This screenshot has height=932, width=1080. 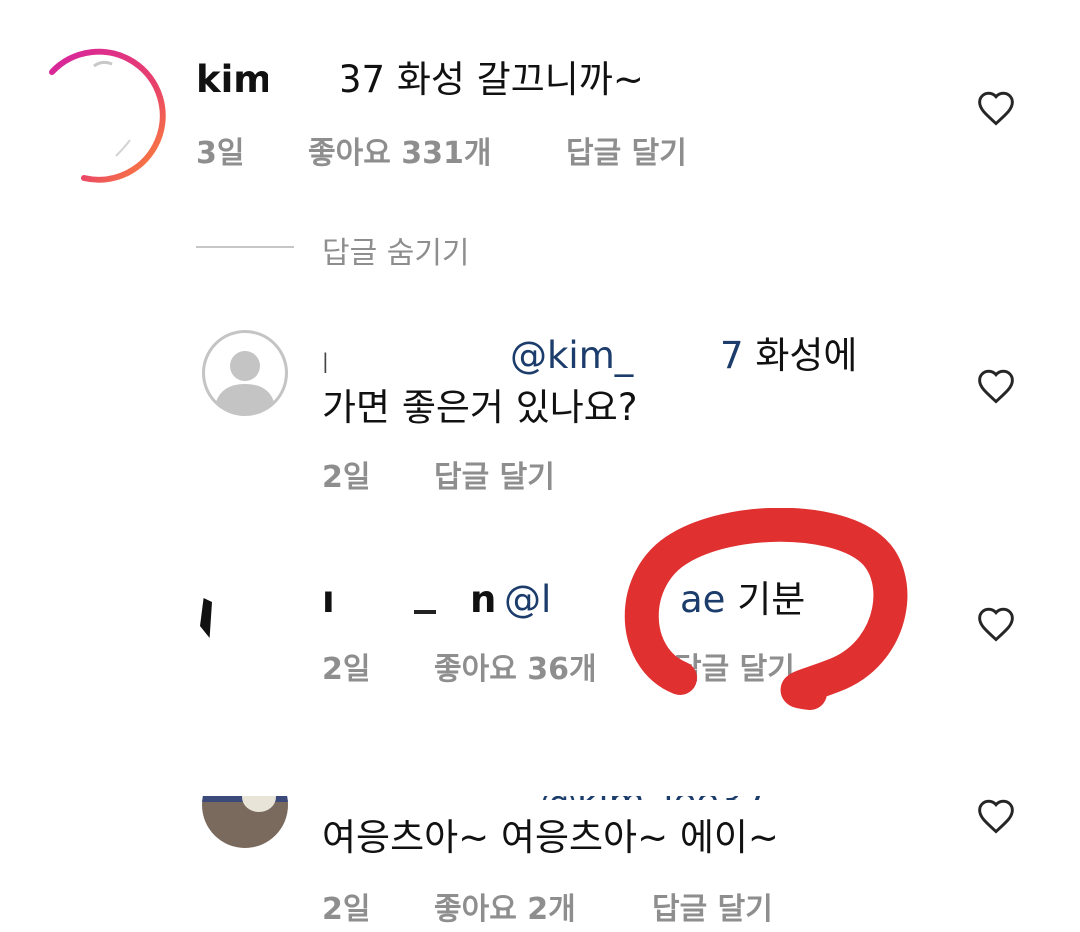 What do you see at coordinates (550, 837) in the screenshot?
I see `reply-text: 여응츠아~ 여응츠아~ 에이~` at bounding box center [550, 837].